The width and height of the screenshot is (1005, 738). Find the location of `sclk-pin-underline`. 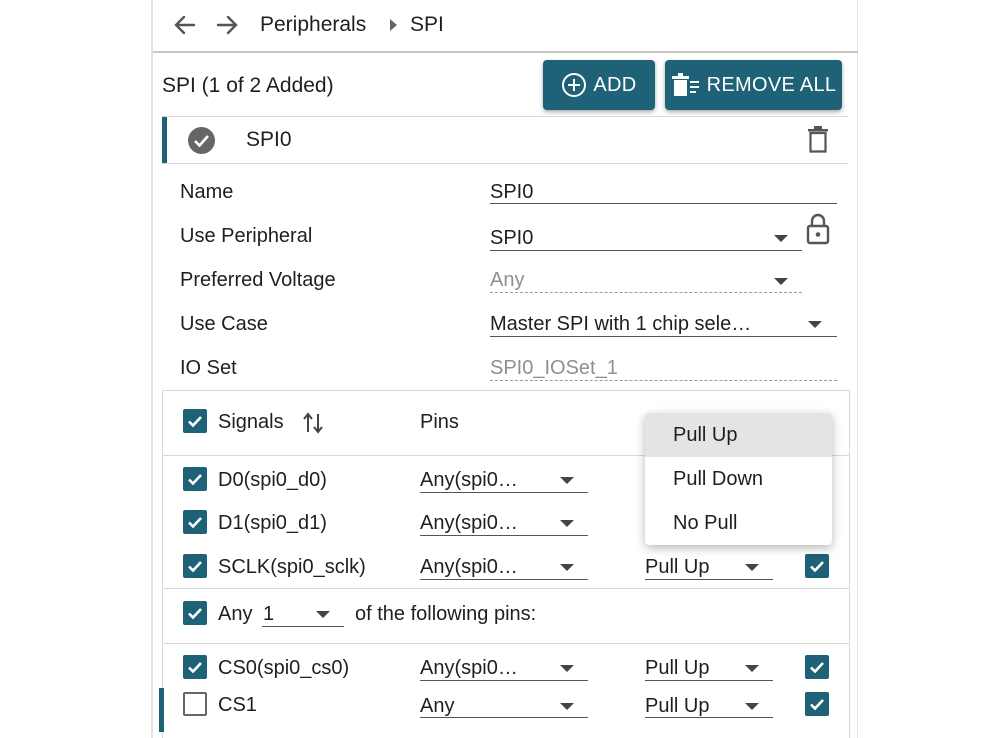

sclk-pin-underline is located at coordinates (504, 579).